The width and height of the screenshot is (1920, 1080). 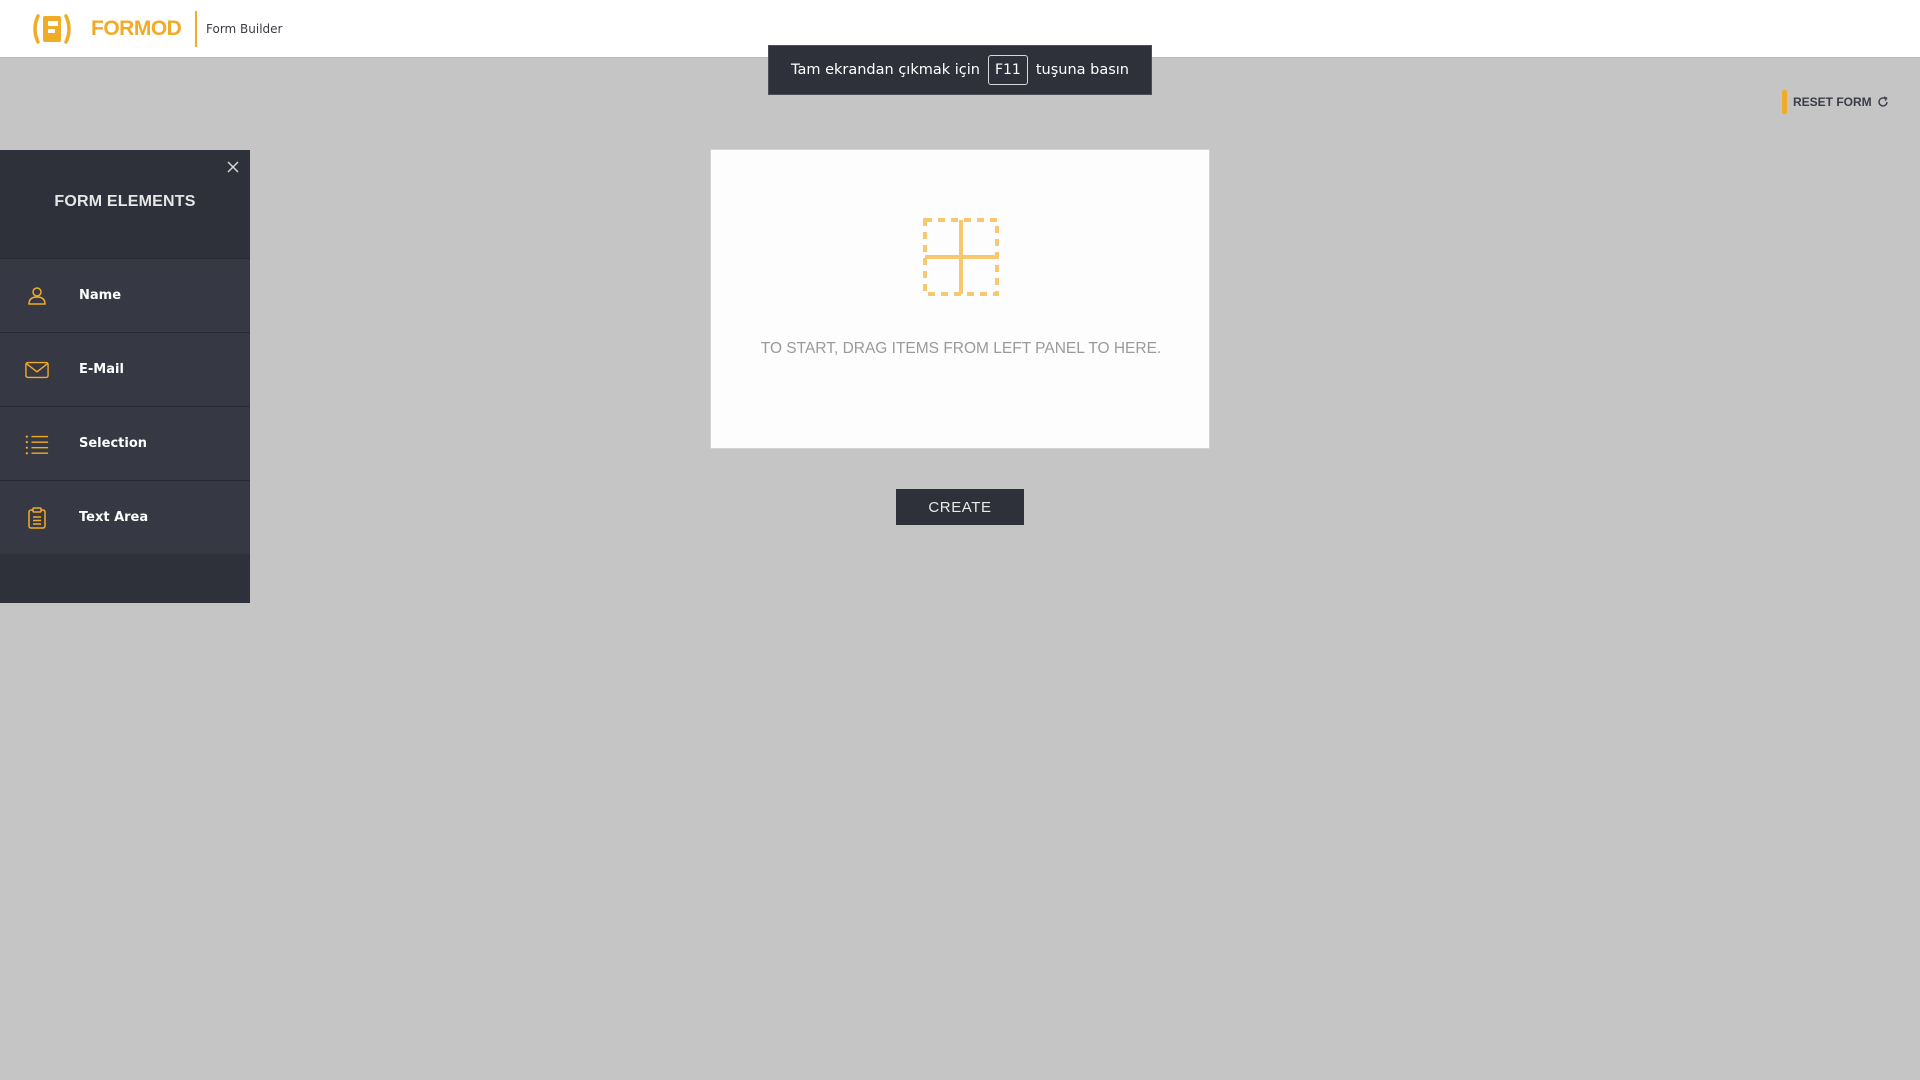 What do you see at coordinates (960, 507) in the screenshot?
I see `create-button: CREATE` at bounding box center [960, 507].